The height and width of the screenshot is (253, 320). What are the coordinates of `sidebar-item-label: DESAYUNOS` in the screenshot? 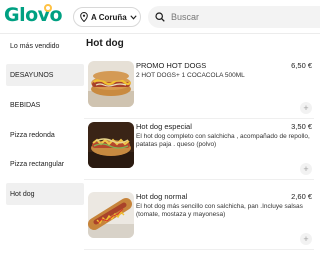 It's located at (32, 75).